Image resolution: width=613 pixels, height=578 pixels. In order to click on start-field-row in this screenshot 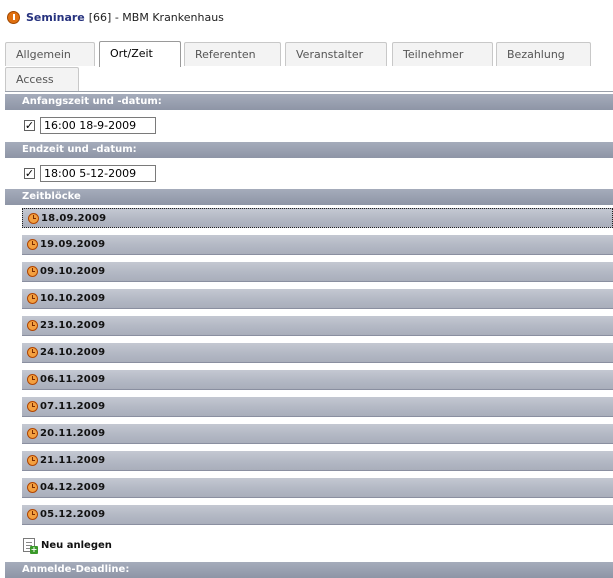, I will do `click(90, 125)`.